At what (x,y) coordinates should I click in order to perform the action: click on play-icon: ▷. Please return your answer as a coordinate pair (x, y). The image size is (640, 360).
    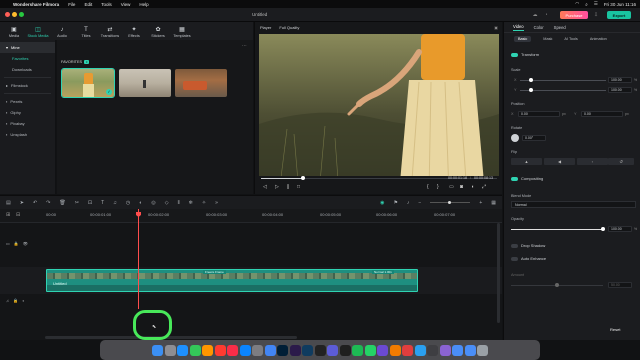
    Looking at the image, I should click on (277, 187).